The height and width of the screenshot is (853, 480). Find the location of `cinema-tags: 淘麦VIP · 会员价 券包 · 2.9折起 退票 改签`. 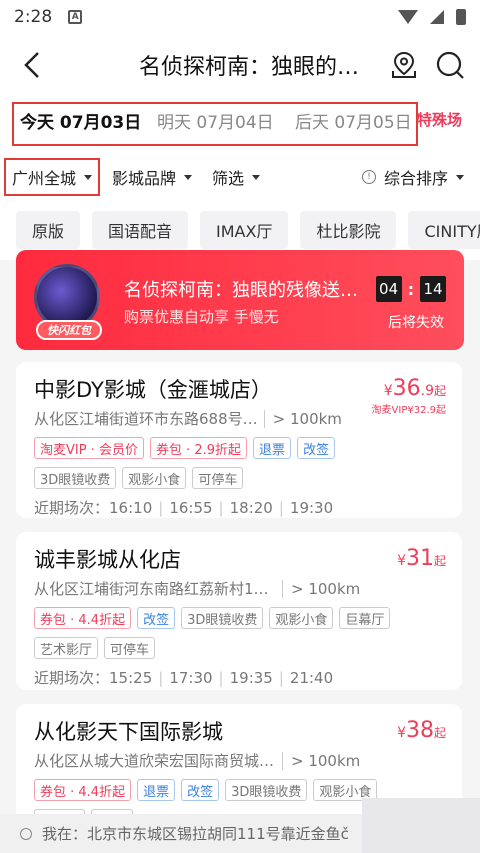

cinema-tags: 淘麦VIP · 会员价 券包 · 2.9折起 退票 改签 is located at coordinates (239, 448).